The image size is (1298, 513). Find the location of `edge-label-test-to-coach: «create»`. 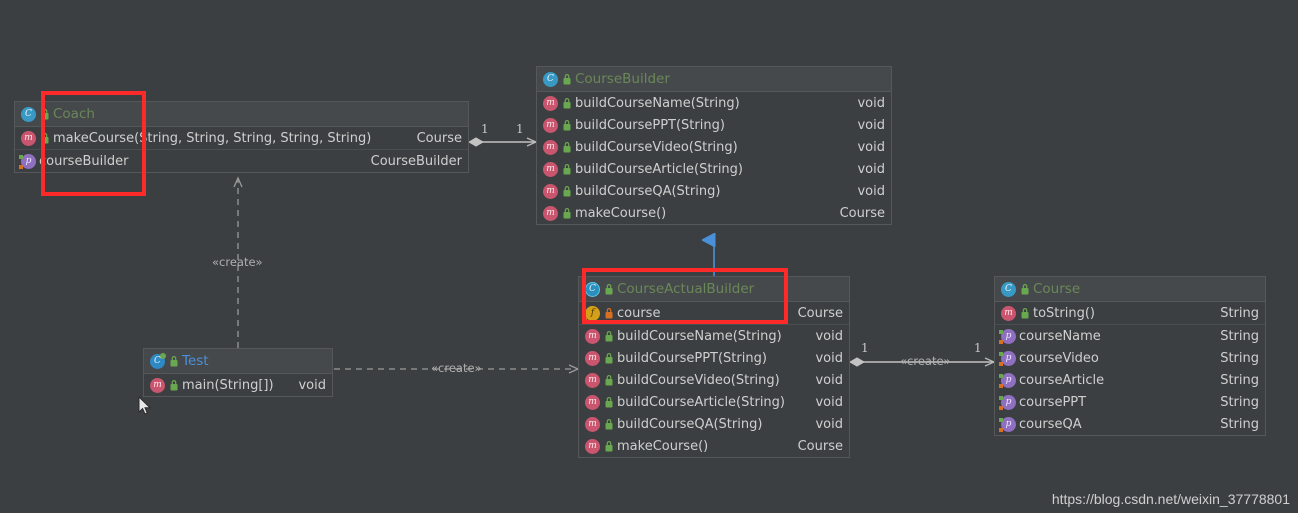

edge-label-test-to-coach: «create» is located at coordinates (237, 262).